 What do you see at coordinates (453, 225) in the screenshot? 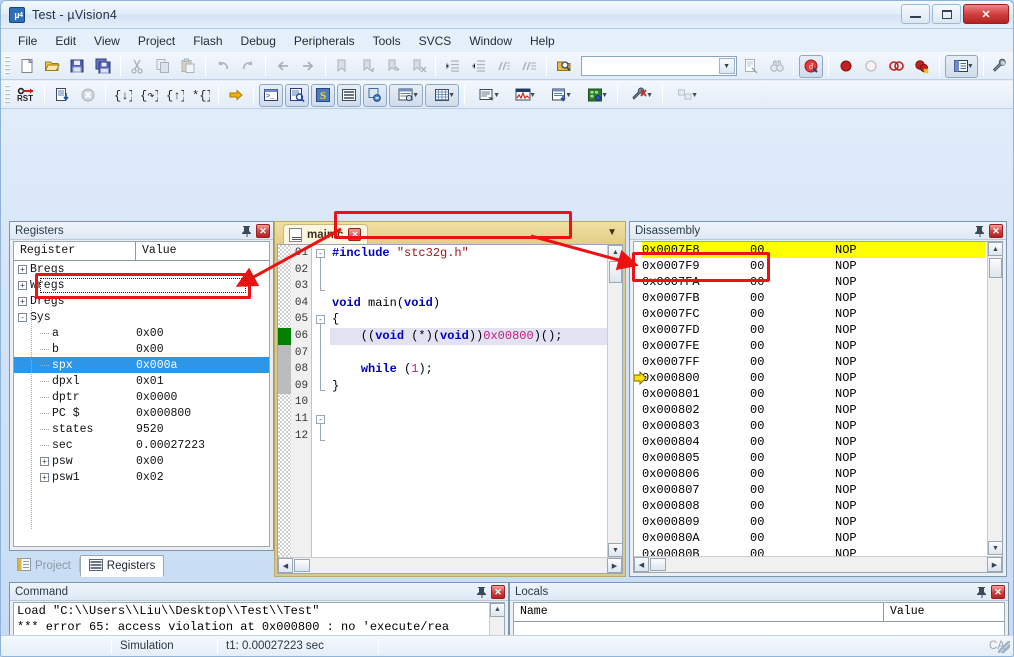
I see `editor-line-06-box` at bounding box center [453, 225].